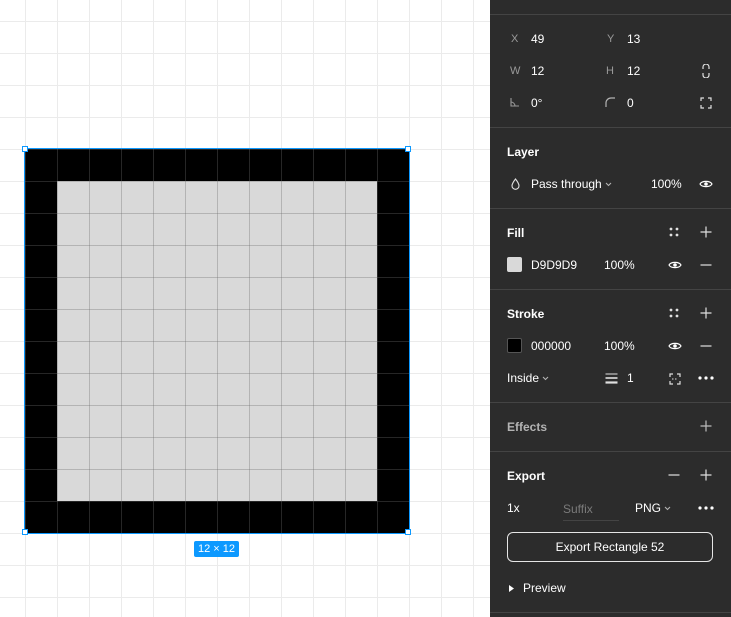  I want to click on effects-section-title: Effects, so click(527, 427).